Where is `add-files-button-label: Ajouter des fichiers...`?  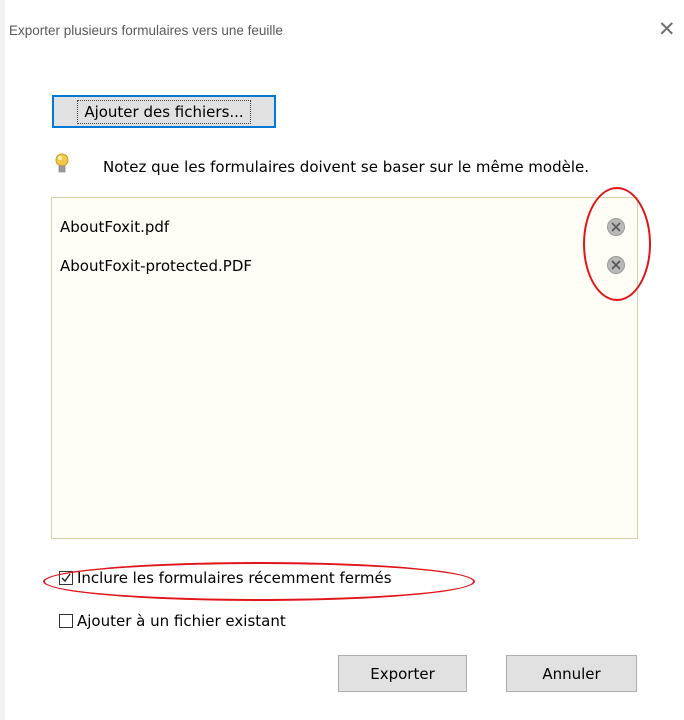
add-files-button-label: Ajouter des fichiers... is located at coordinates (164, 111).